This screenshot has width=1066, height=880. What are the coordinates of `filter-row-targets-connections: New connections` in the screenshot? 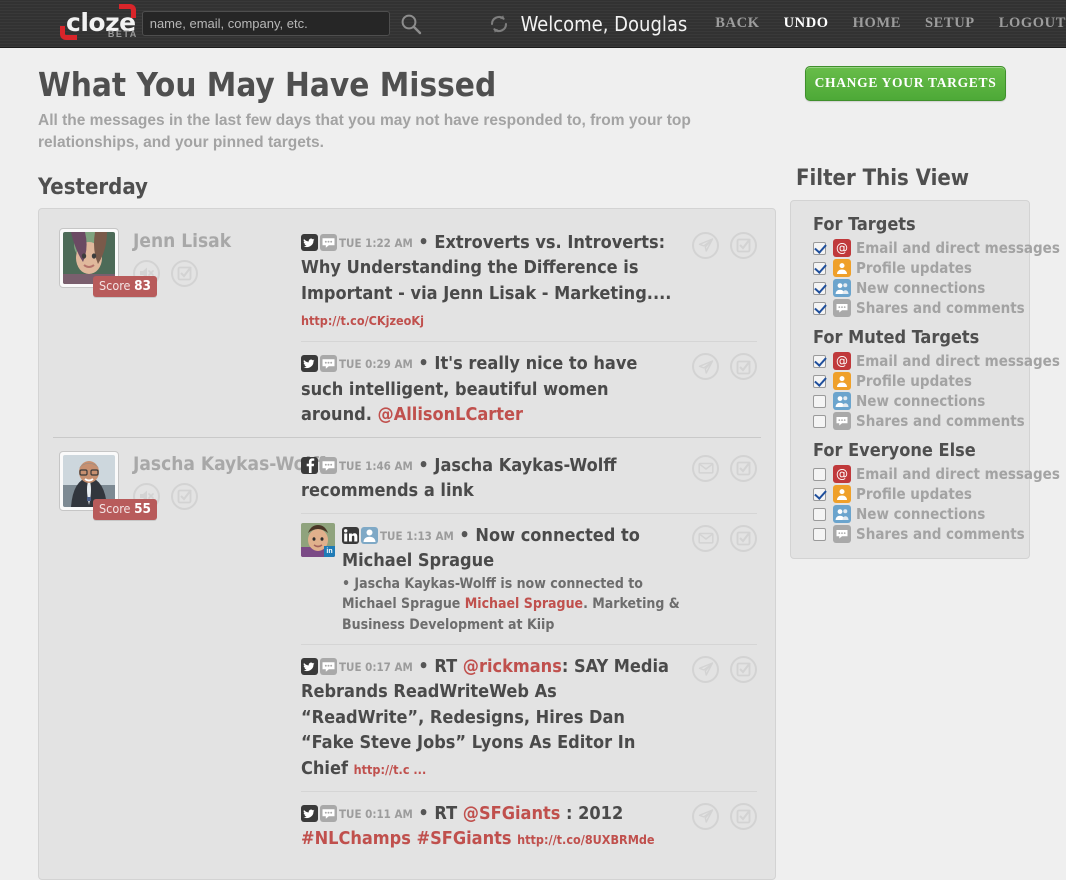 It's located at (915, 288).